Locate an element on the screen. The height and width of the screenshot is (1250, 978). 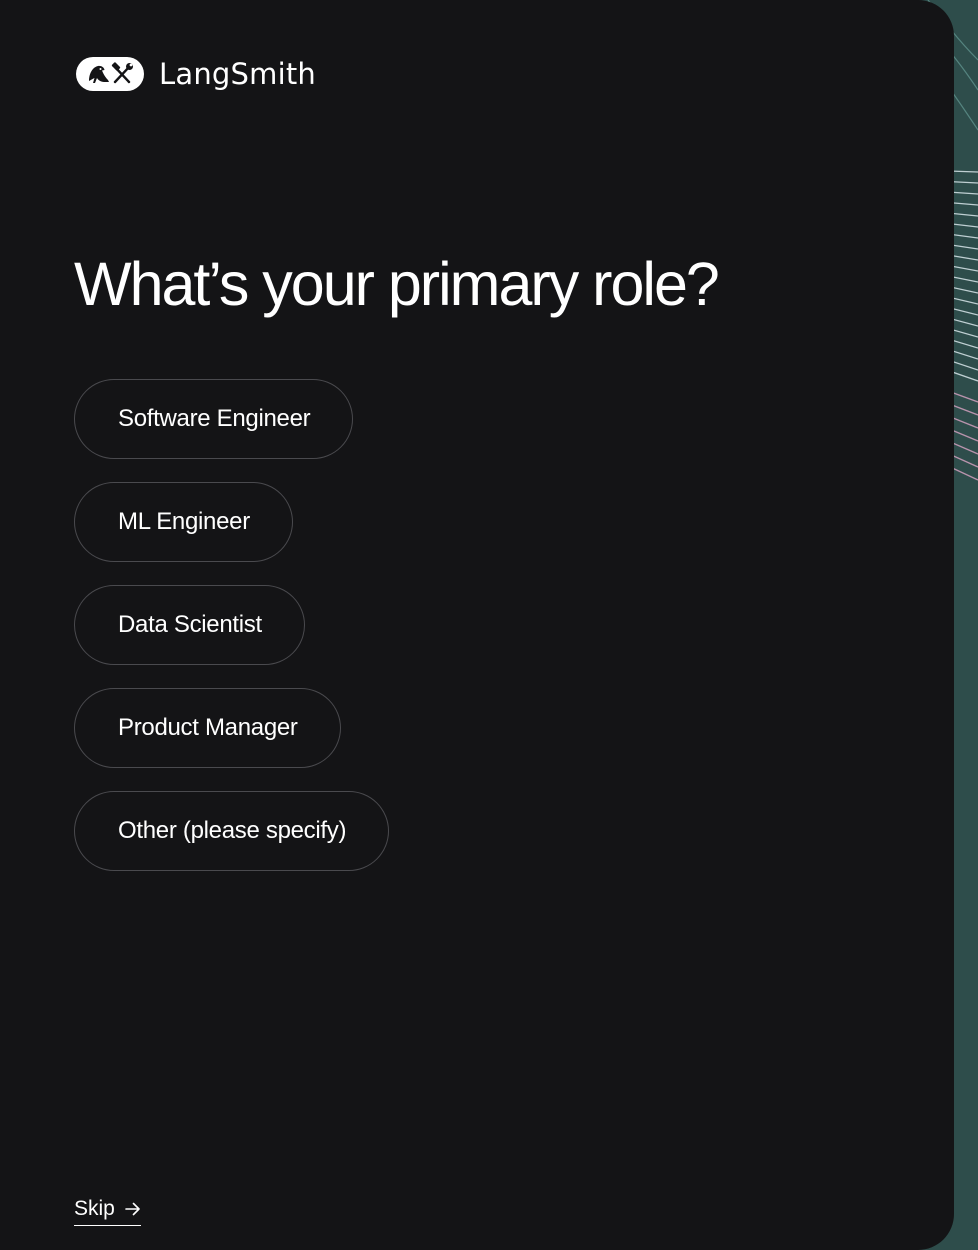
skip-label: Skip is located at coordinates (94, 1208).